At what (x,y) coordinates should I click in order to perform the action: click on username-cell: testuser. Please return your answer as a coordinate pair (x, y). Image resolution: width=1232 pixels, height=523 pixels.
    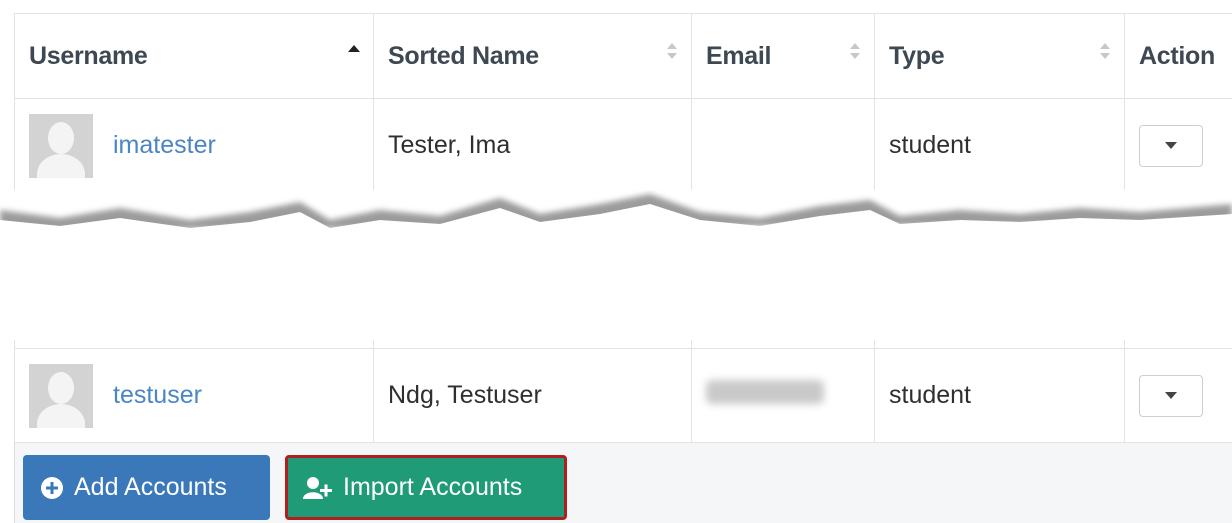
    Looking at the image, I should click on (194, 395).